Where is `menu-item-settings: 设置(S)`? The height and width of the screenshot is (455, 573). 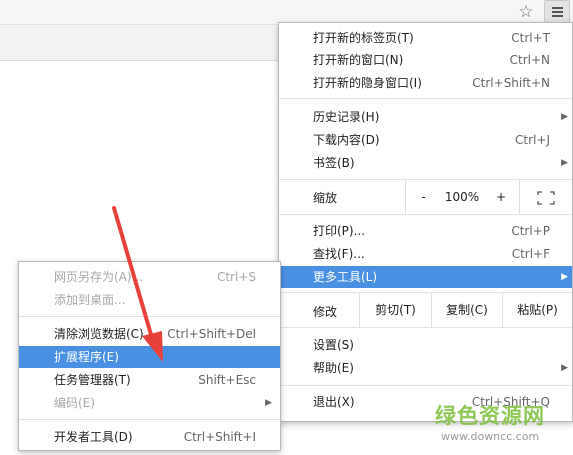 menu-item-settings: 设置(S) is located at coordinates (425, 345).